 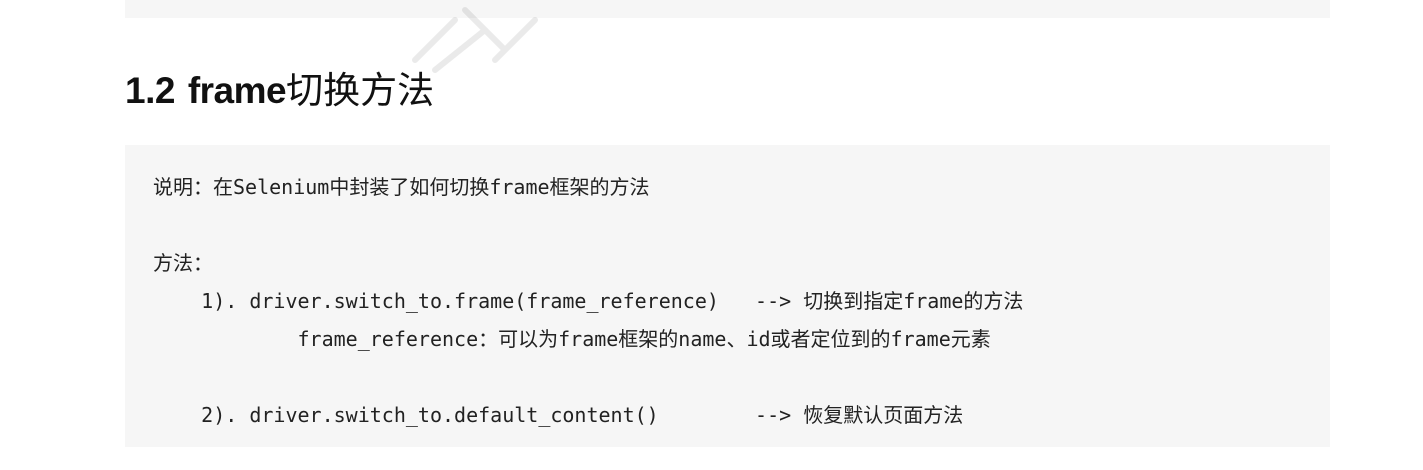 What do you see at coordinates (237, 90) in the screenshot?
I see `heading-keyword: frame` at bounding box center [237, 90].